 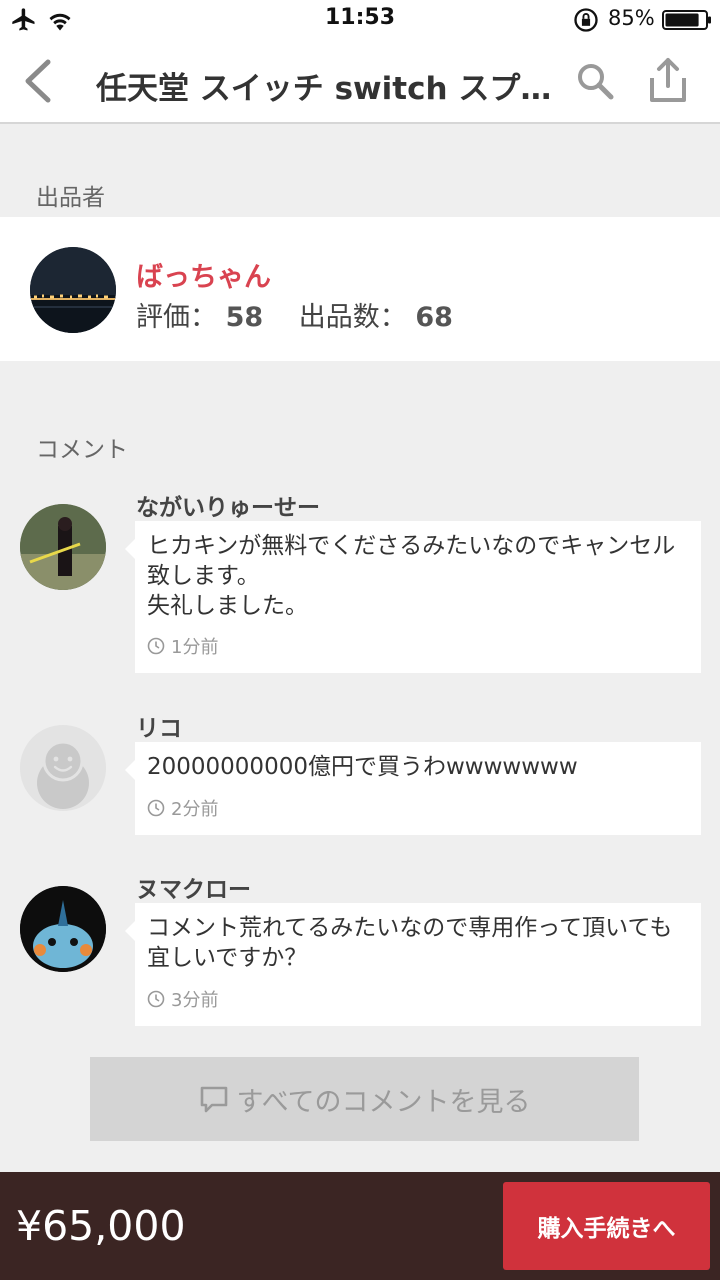 I want to click on seller-section-label: 出品者, so click(x=70, y=198).